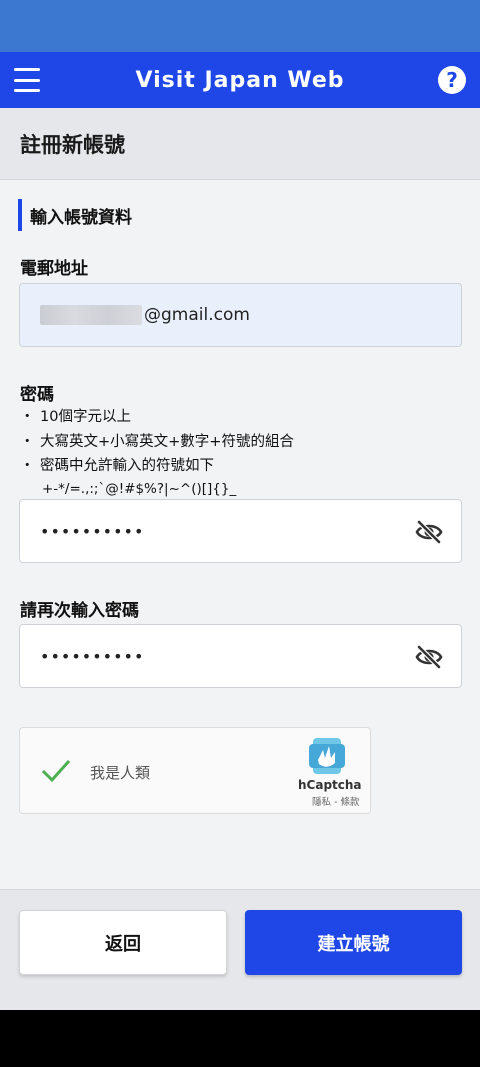 The height and width of the screenshot is (1067, 480). Describe the element at coordinates (91, 315) in the screenshot. I see `email-redacted-part` at that location.